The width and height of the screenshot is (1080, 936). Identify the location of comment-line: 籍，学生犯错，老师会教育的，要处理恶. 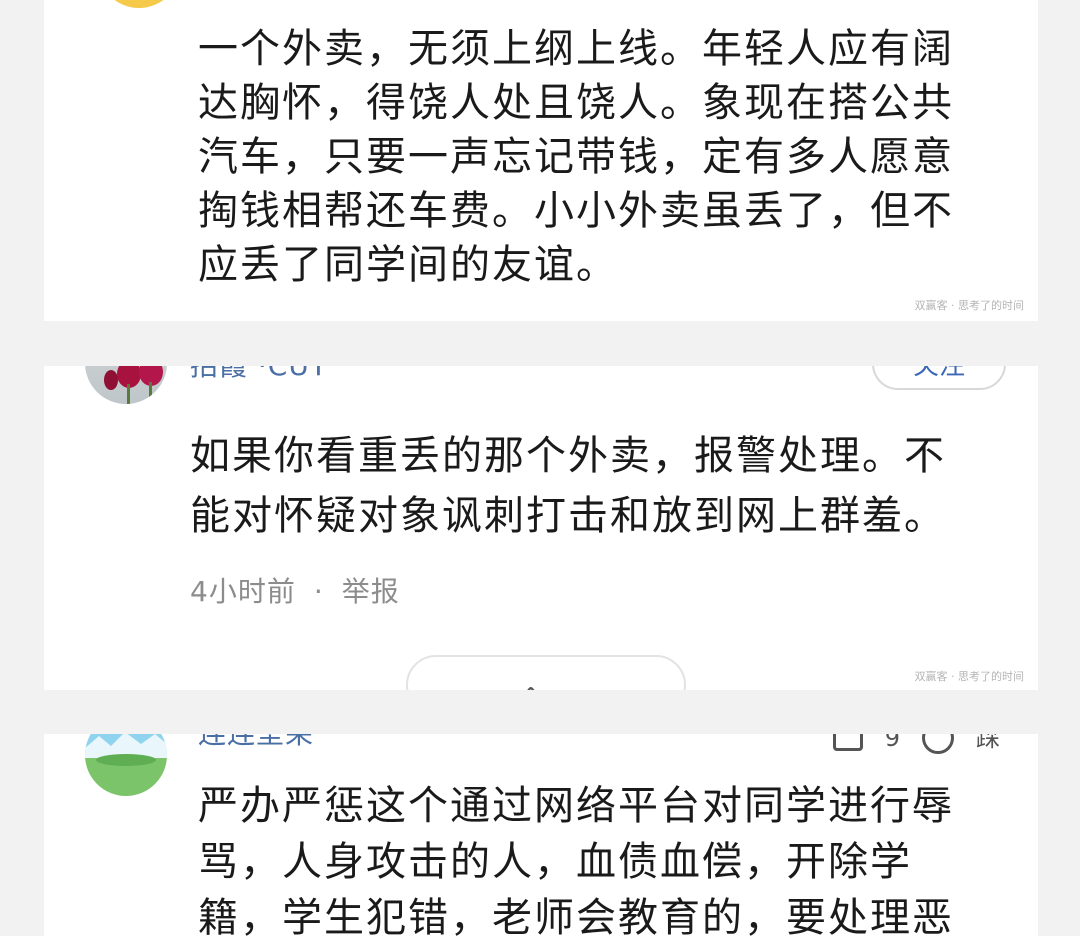
(576, 915).